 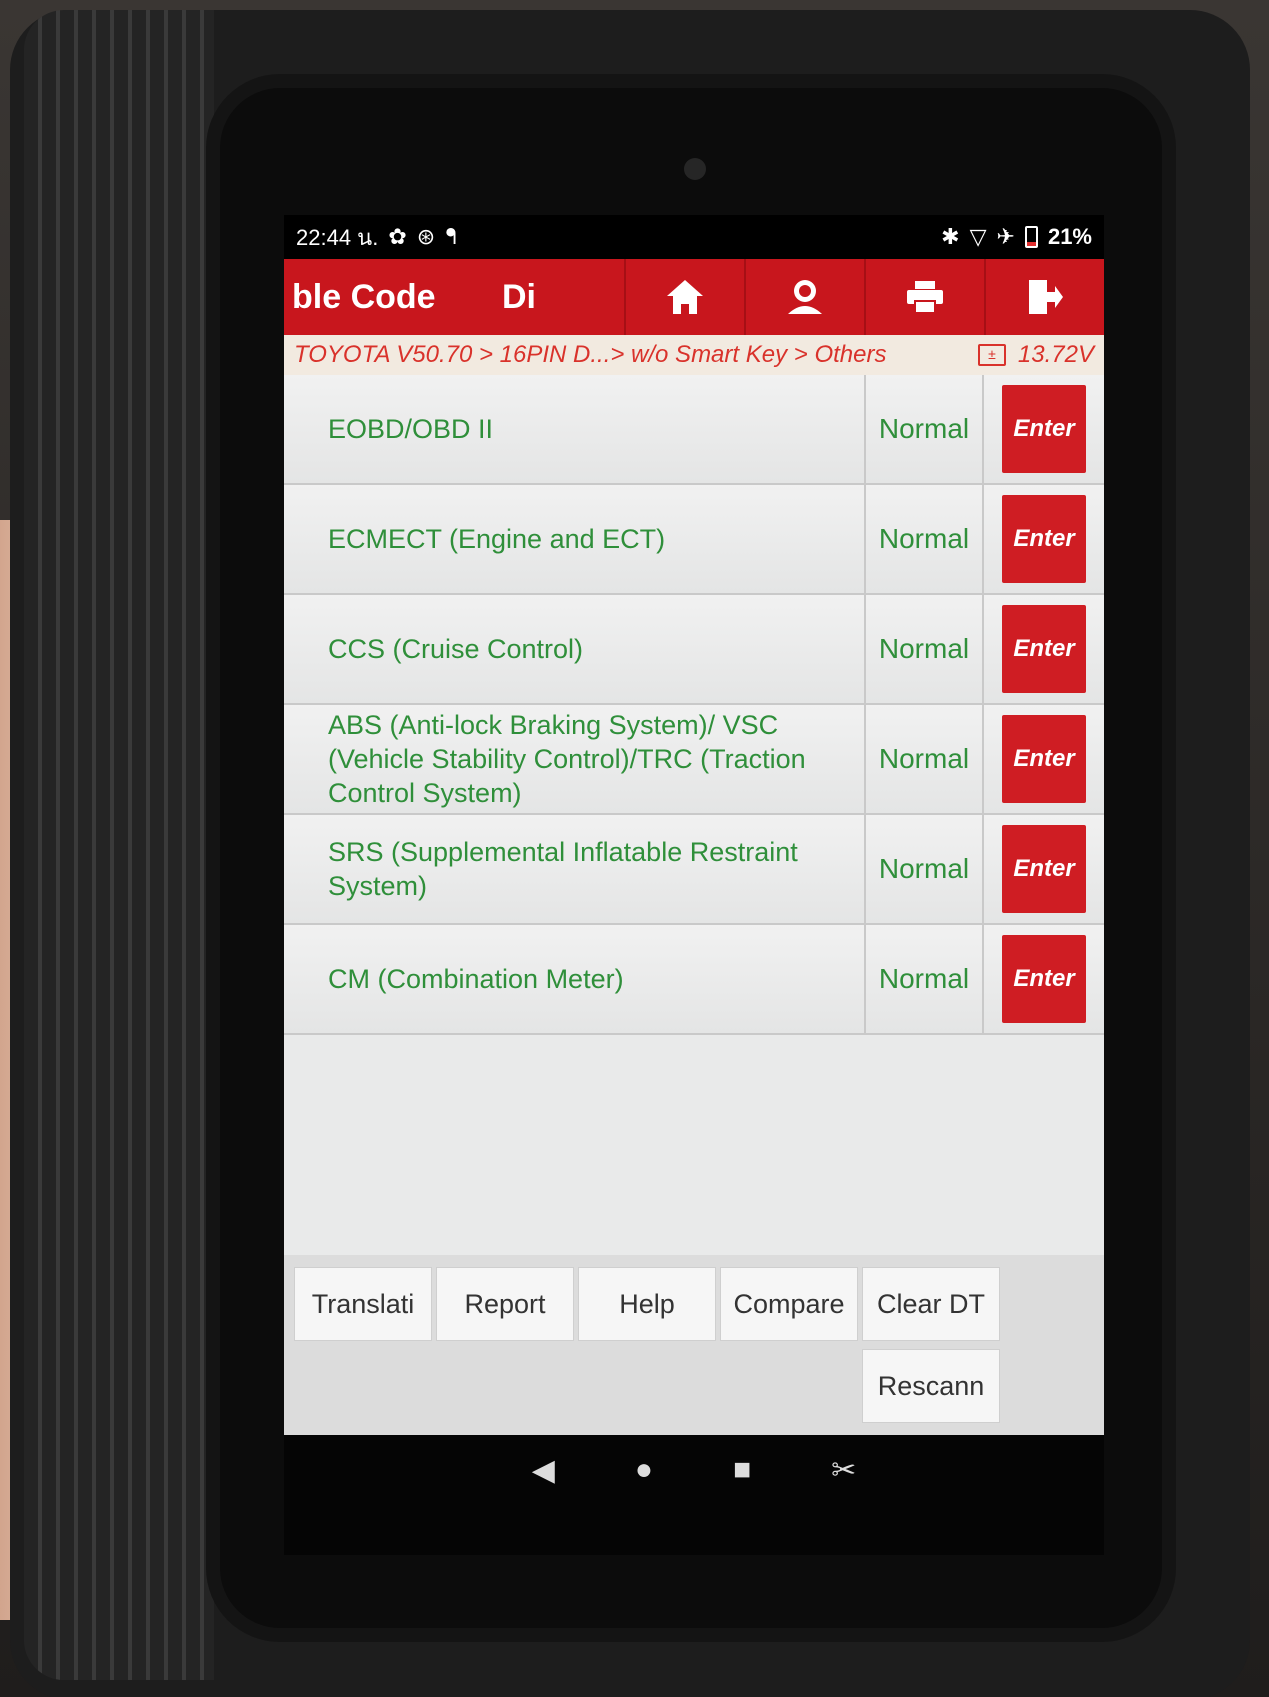 I want to click on header-icons, so click(x=864, y=297).